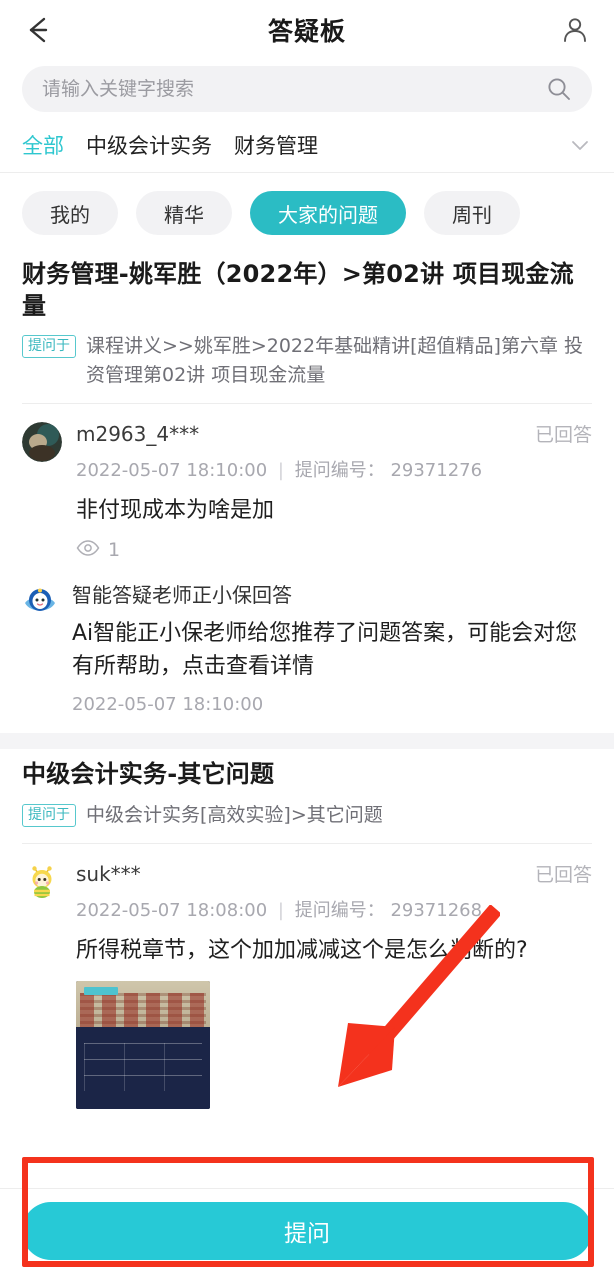 This screenshot has width=614, height=1278. What do you see at coordinates (307, 773) in the screenshot?
I see `group-title: 中级会计实务-其它问题` at bounding box center [307, 773].